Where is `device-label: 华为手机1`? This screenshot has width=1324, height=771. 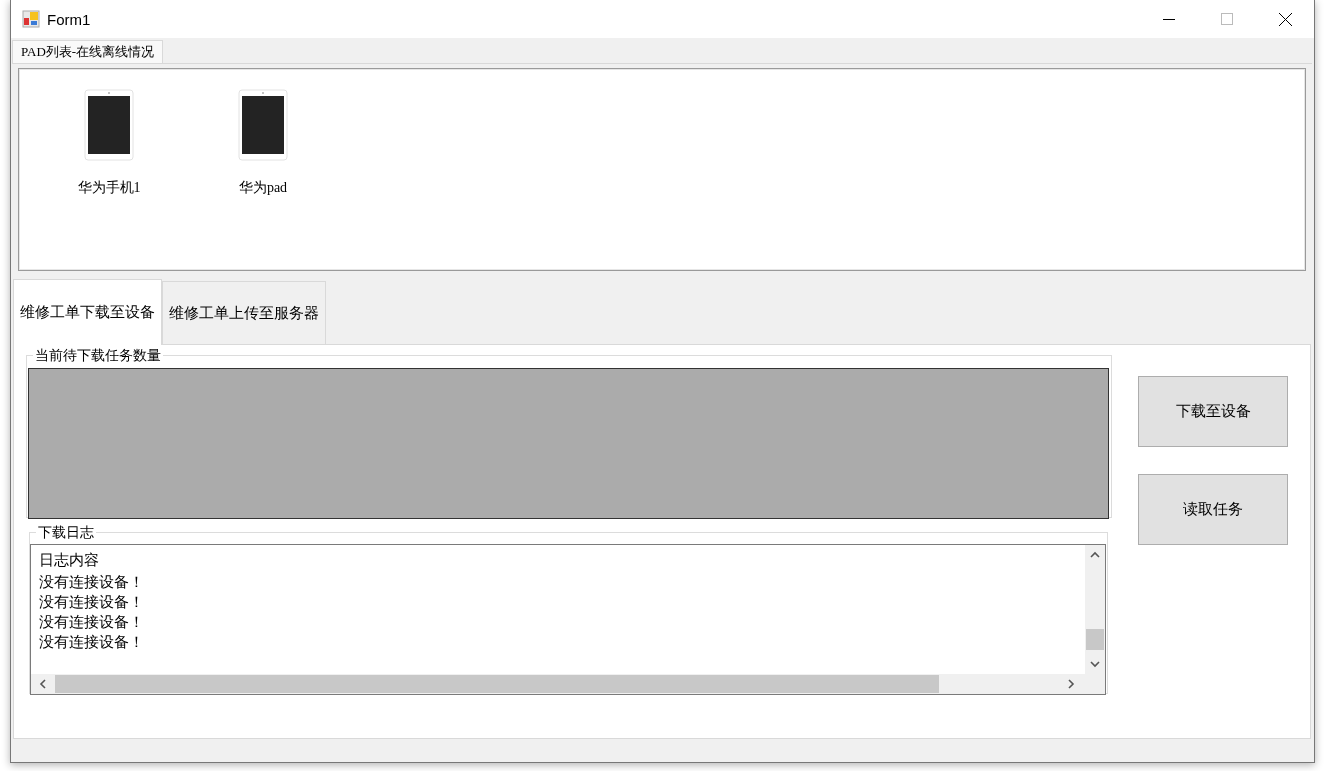 device-label: 华为手机1 is located at coordinates (109, 188).